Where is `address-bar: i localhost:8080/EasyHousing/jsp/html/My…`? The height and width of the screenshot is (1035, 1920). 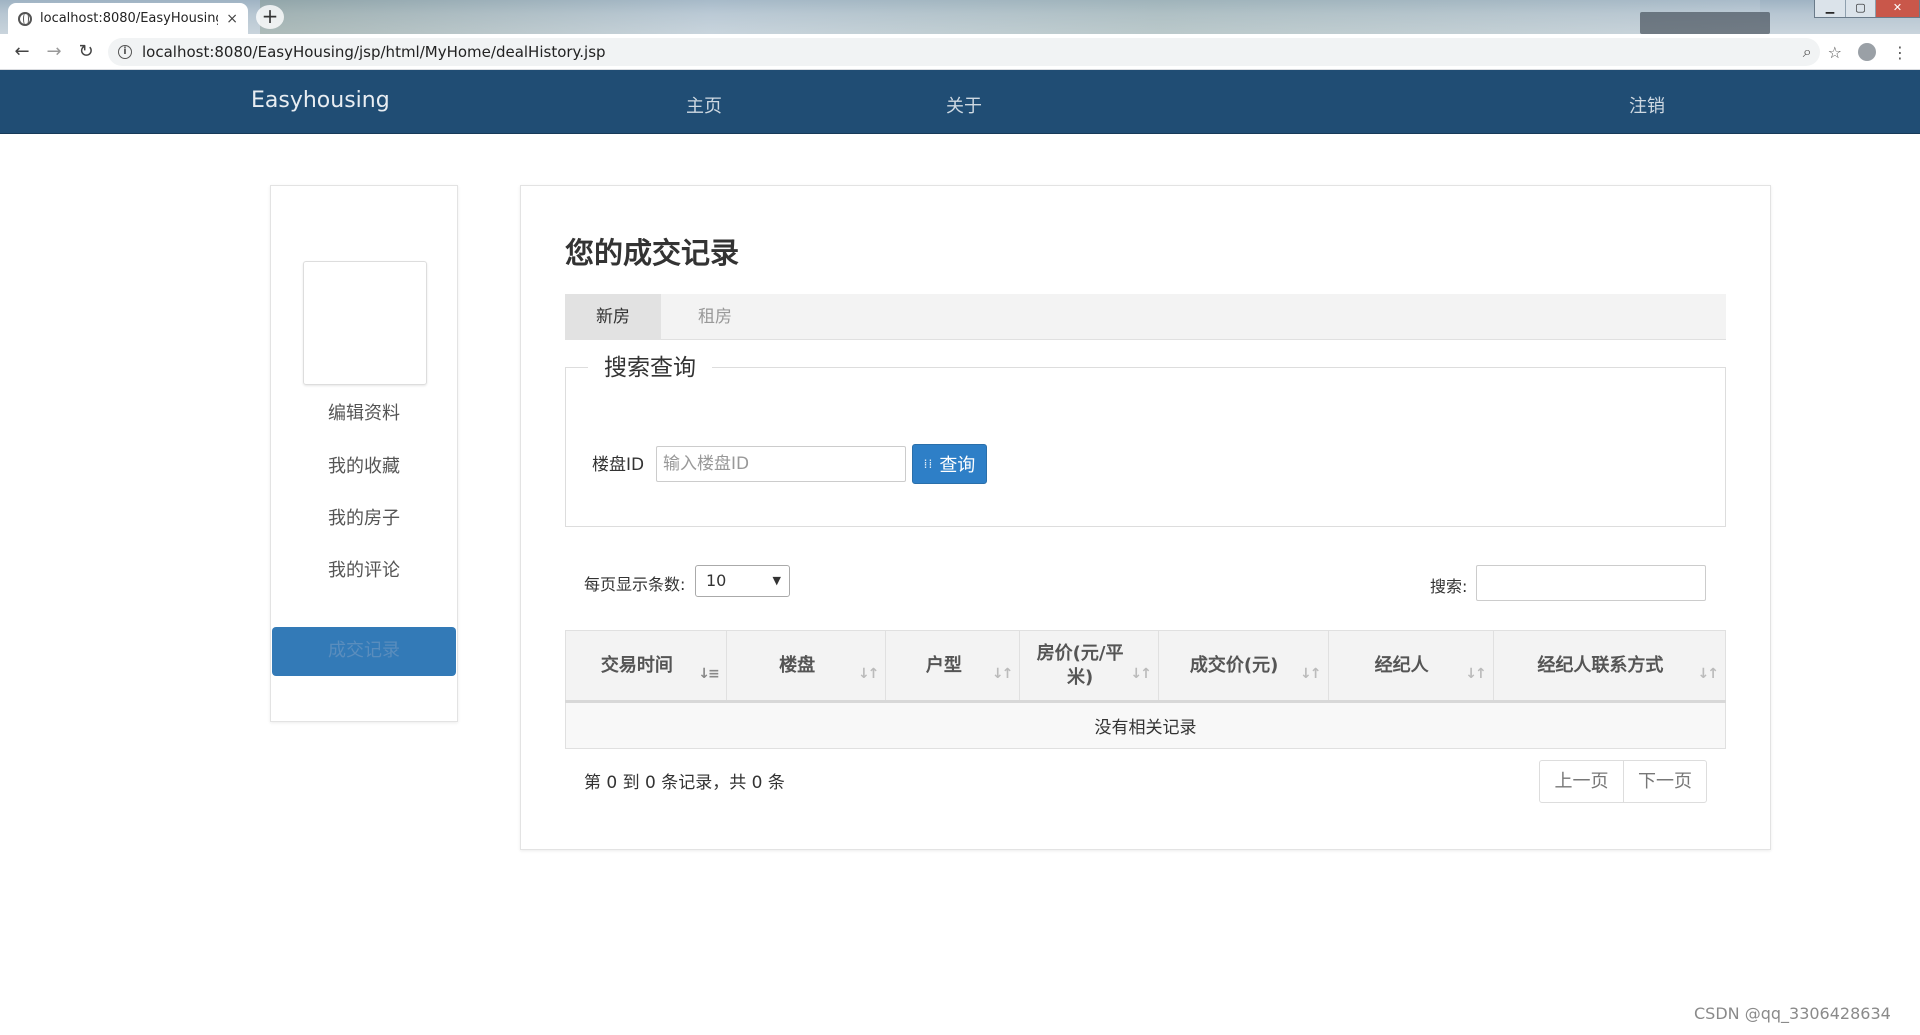 address-bar: i localhost:8080/EasyHousing/jsp/html/My… is located at coordinates (964, 52).